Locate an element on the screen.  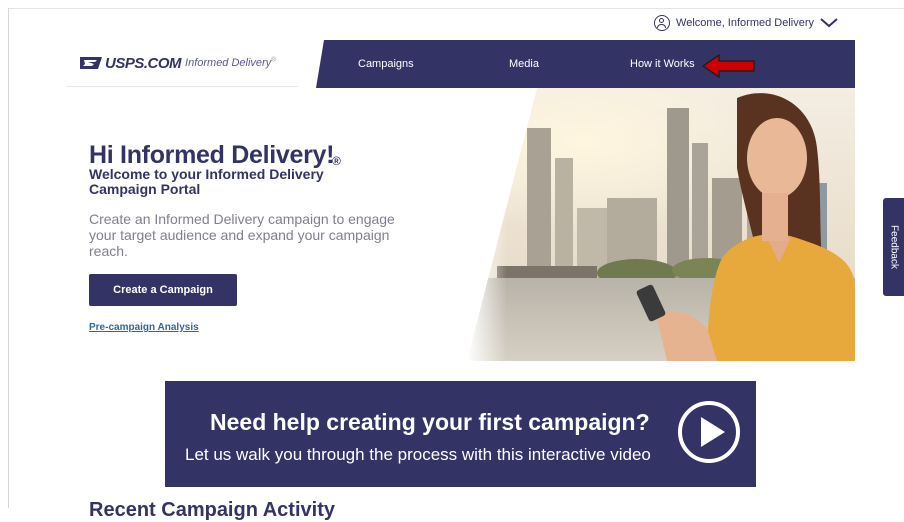
logo-product: Informed Delivery® is located at coordinates (230, 63).